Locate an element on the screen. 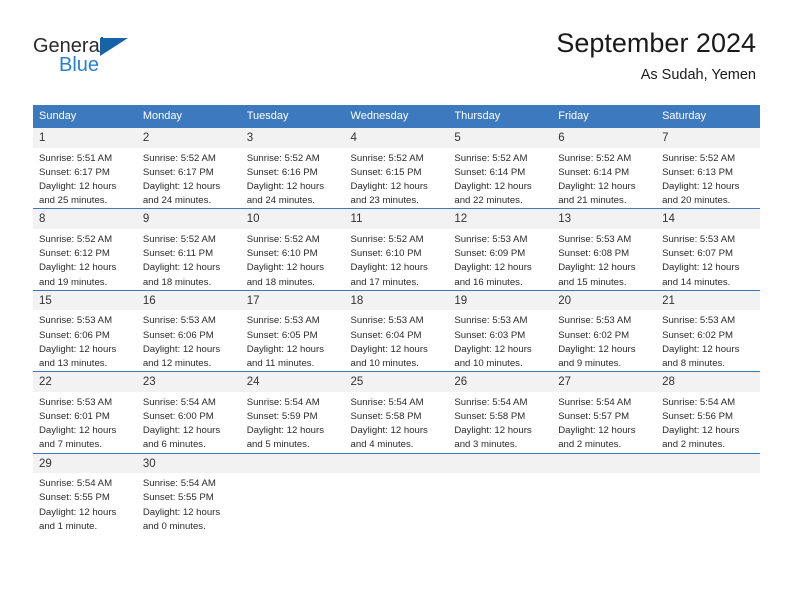  day-number: 19 is located at coordinates (500, 300).